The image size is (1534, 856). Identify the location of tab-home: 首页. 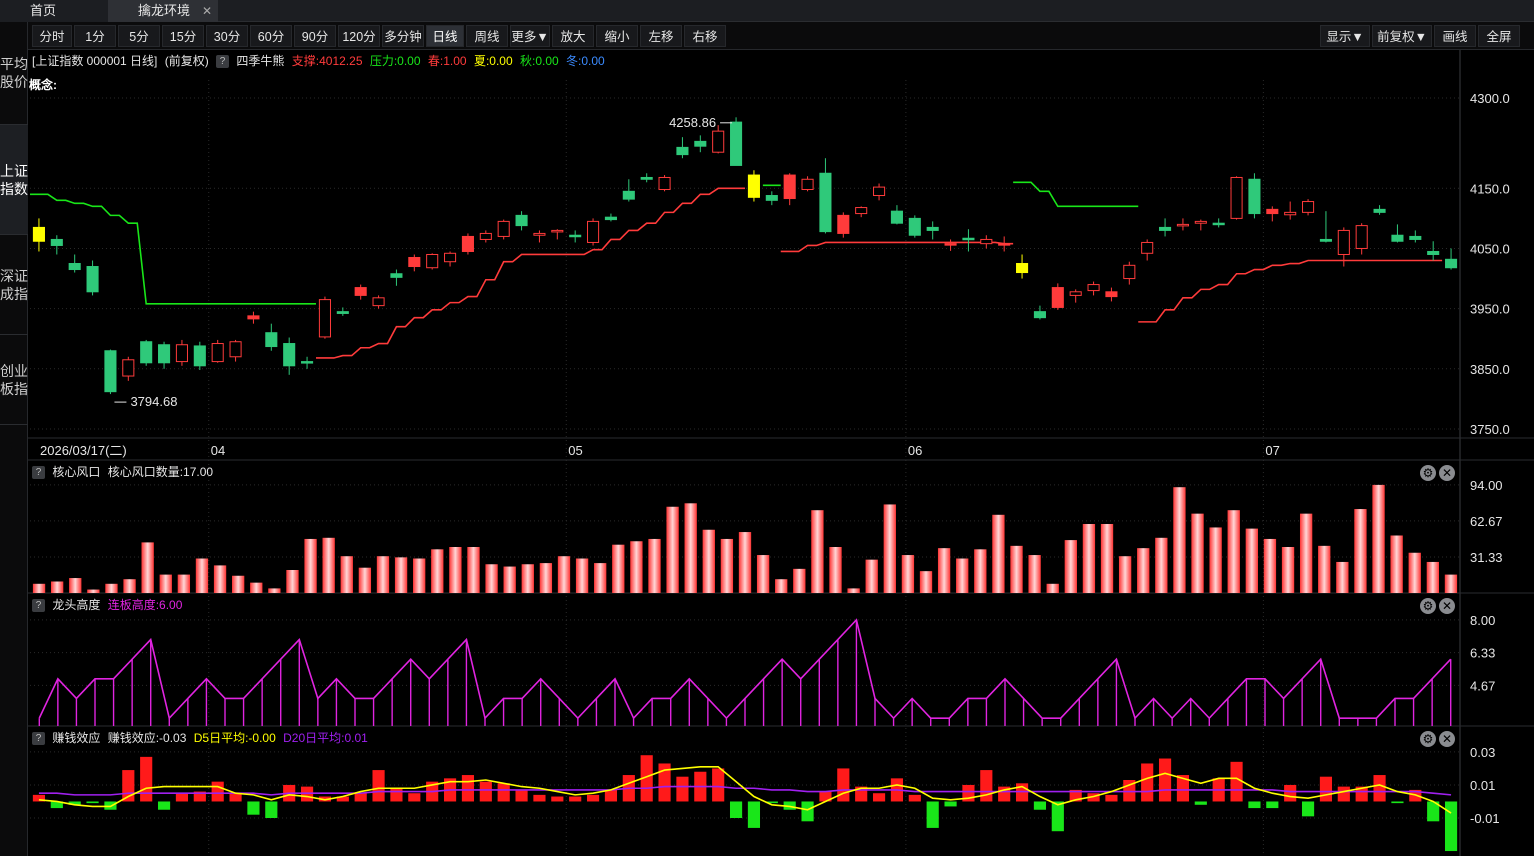
(54, 11).